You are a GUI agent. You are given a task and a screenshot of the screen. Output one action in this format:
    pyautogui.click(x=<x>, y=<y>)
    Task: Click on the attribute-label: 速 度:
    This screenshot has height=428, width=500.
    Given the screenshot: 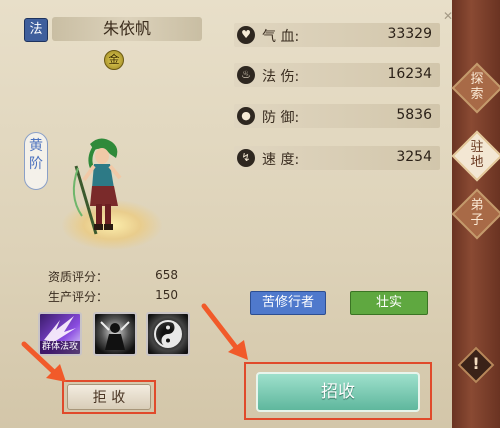 What is the action you would take?
    pyautogui.click(x=281, y=160)
    